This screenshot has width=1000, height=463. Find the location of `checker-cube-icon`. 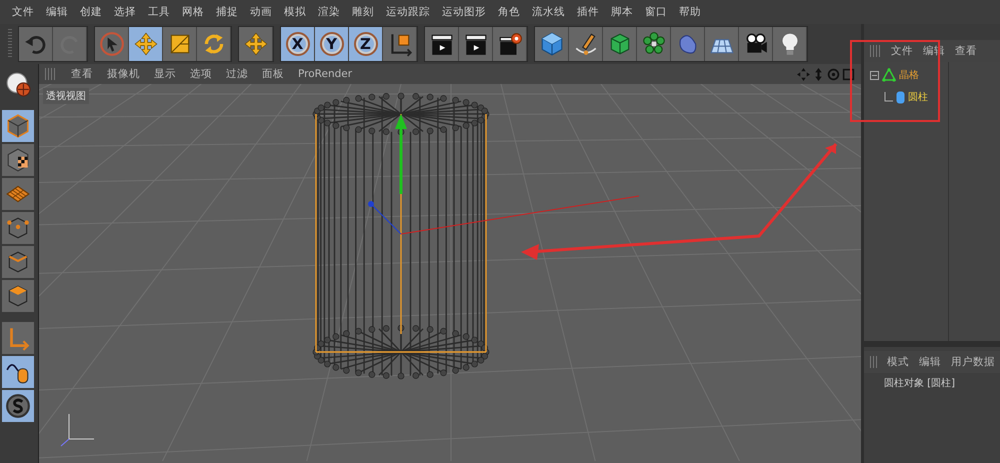

checker-cube-icon is located at coordinates (18, 160).